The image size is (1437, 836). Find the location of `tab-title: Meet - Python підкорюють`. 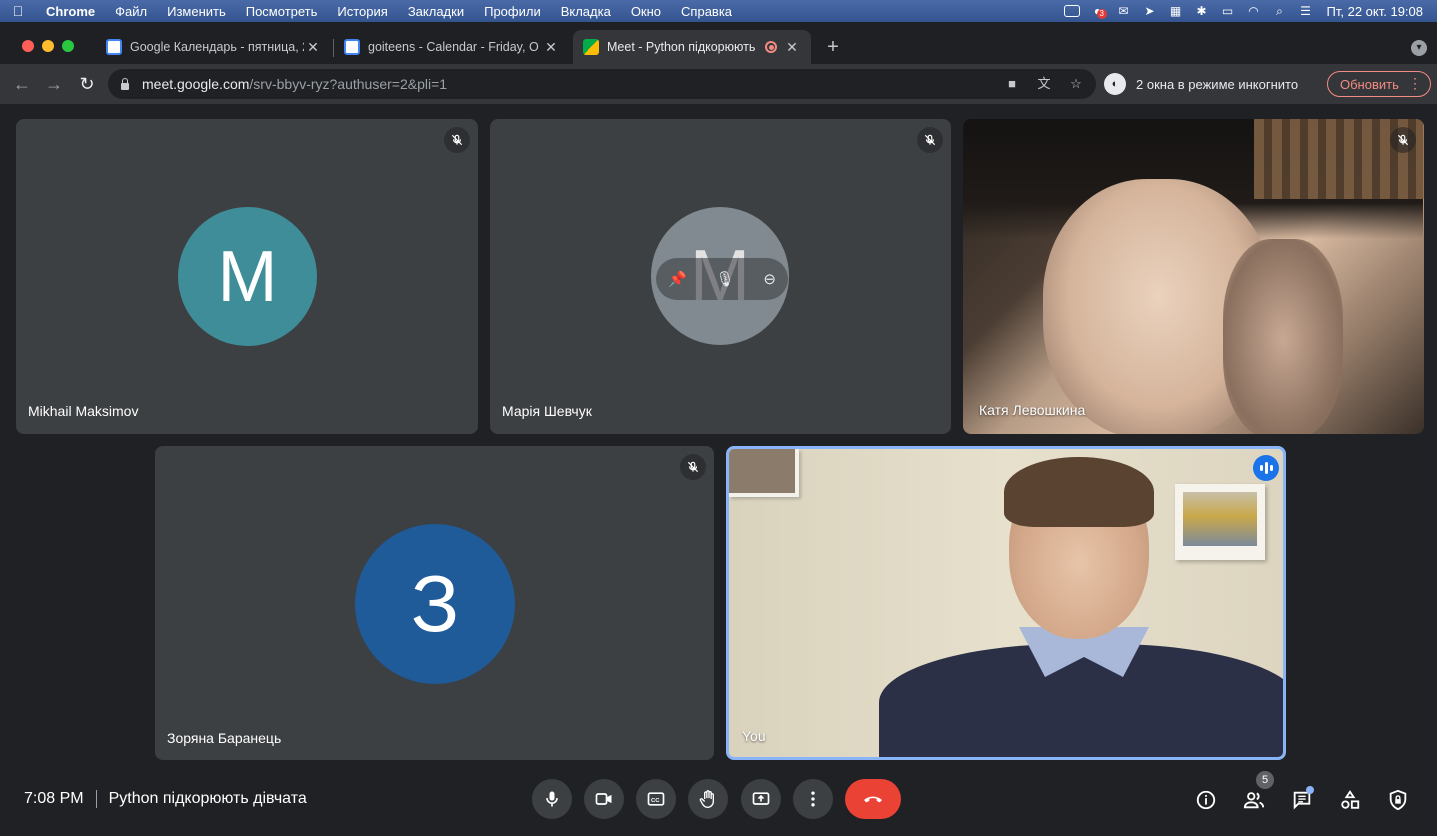

tab-title: Meet - Python підкорюють is located at coordinates (681, 47).